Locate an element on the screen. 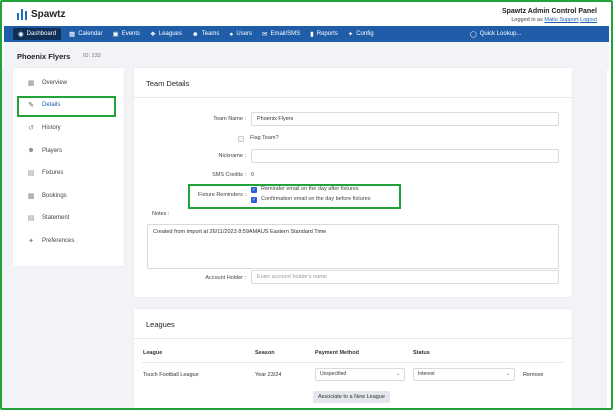  email-icon: ✉ is located at coordinates (265, 34).